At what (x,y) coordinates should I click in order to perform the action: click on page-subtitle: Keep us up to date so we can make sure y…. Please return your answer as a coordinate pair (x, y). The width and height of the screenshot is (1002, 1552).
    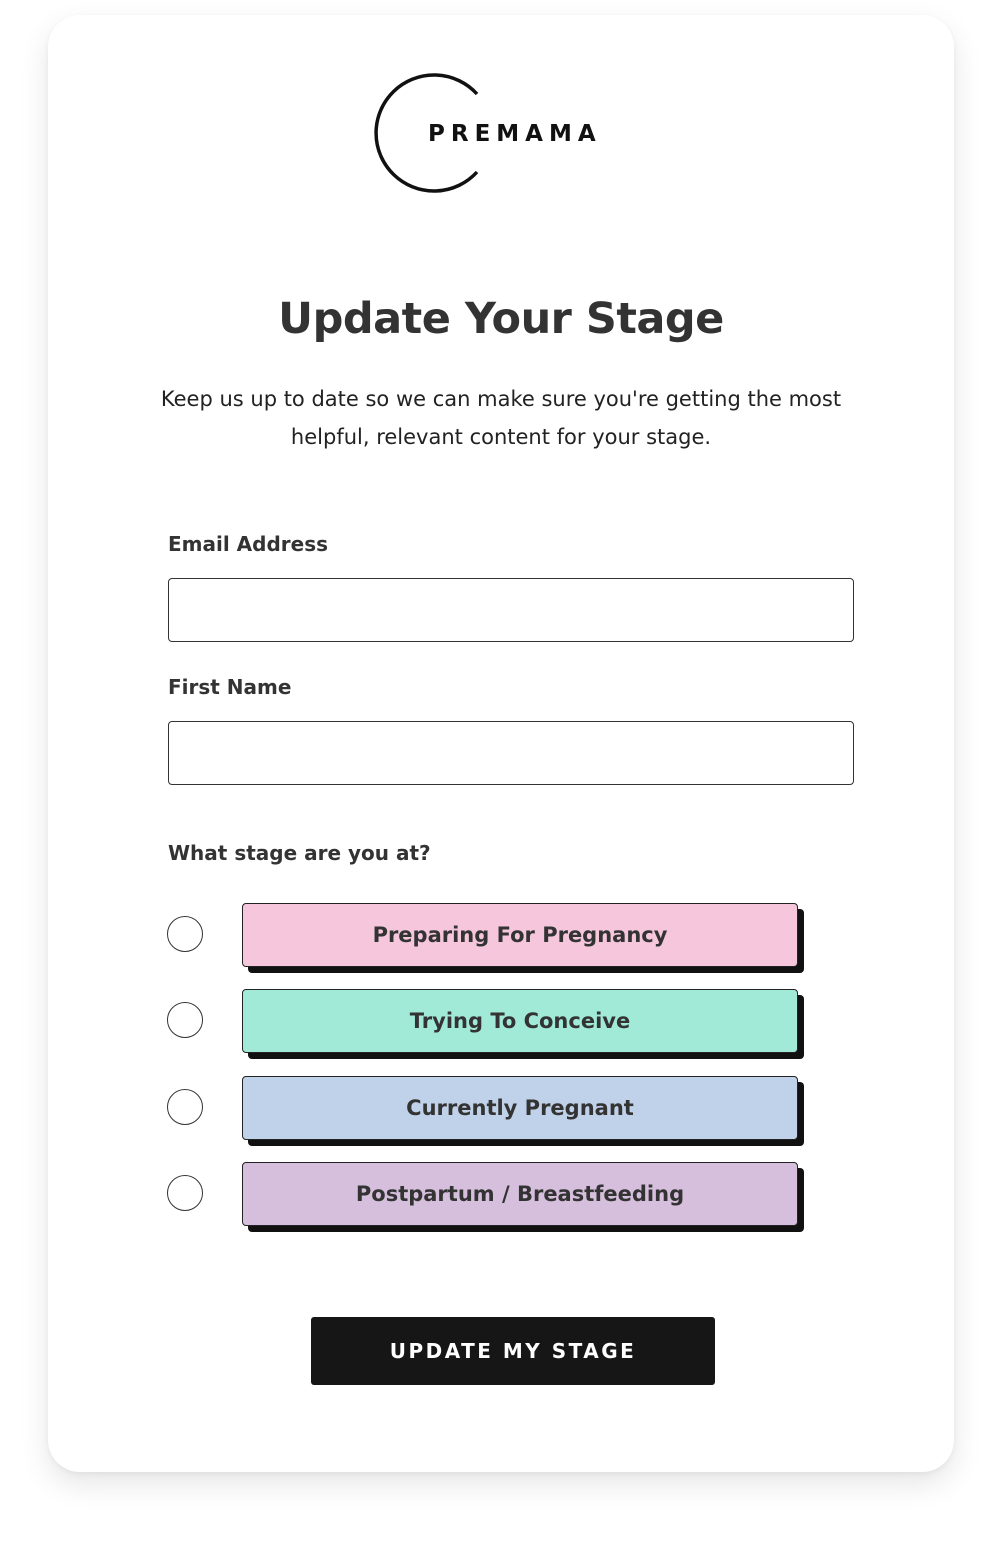
    Looking at the image, I should click on (501, 418).